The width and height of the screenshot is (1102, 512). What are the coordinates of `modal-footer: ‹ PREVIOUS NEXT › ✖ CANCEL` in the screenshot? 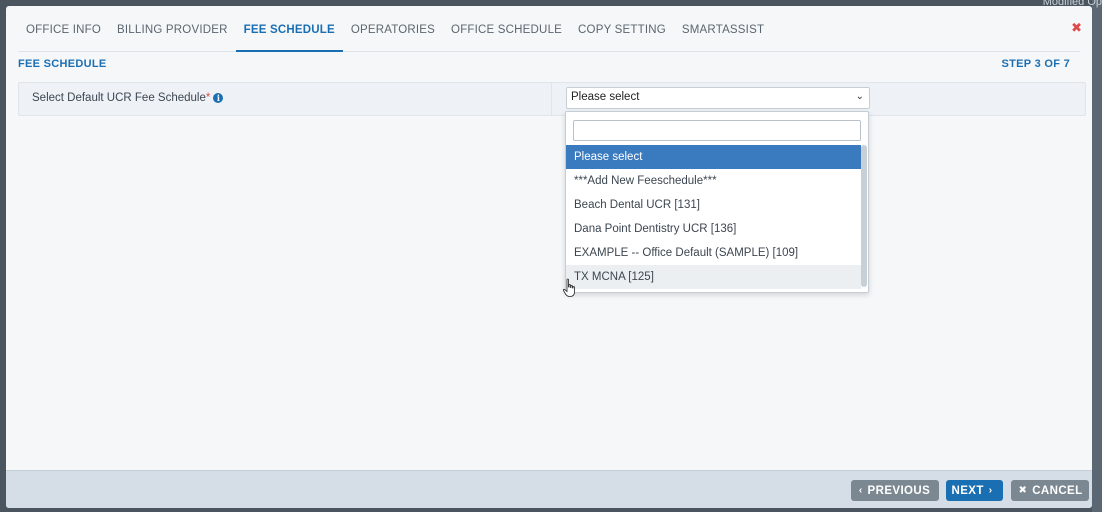 It's located at (549, 489).